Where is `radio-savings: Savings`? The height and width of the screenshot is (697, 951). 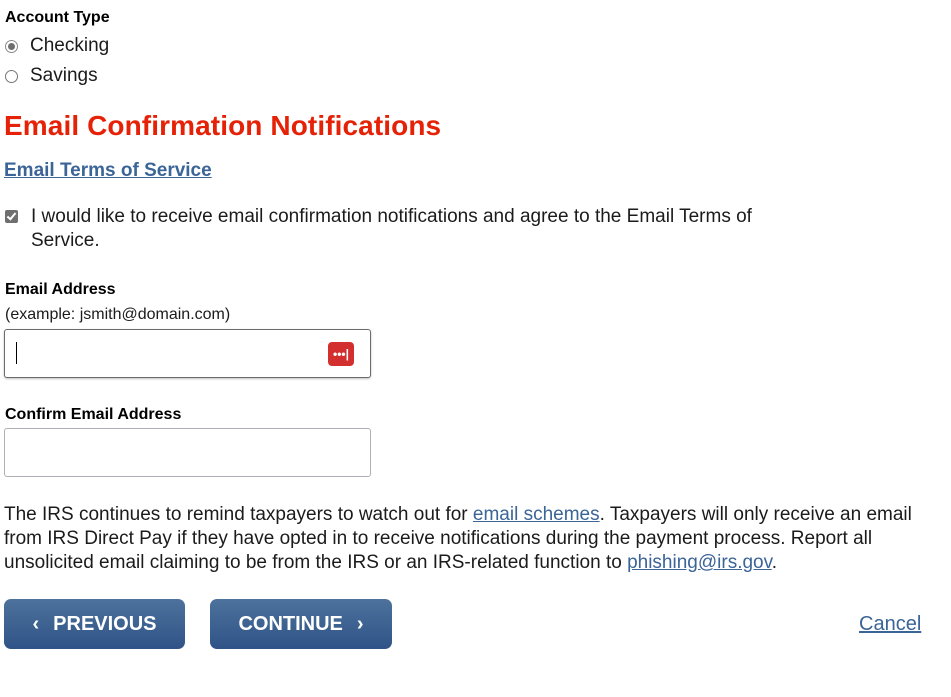 radio-savings: Savings is located at coordinates (51, 76).